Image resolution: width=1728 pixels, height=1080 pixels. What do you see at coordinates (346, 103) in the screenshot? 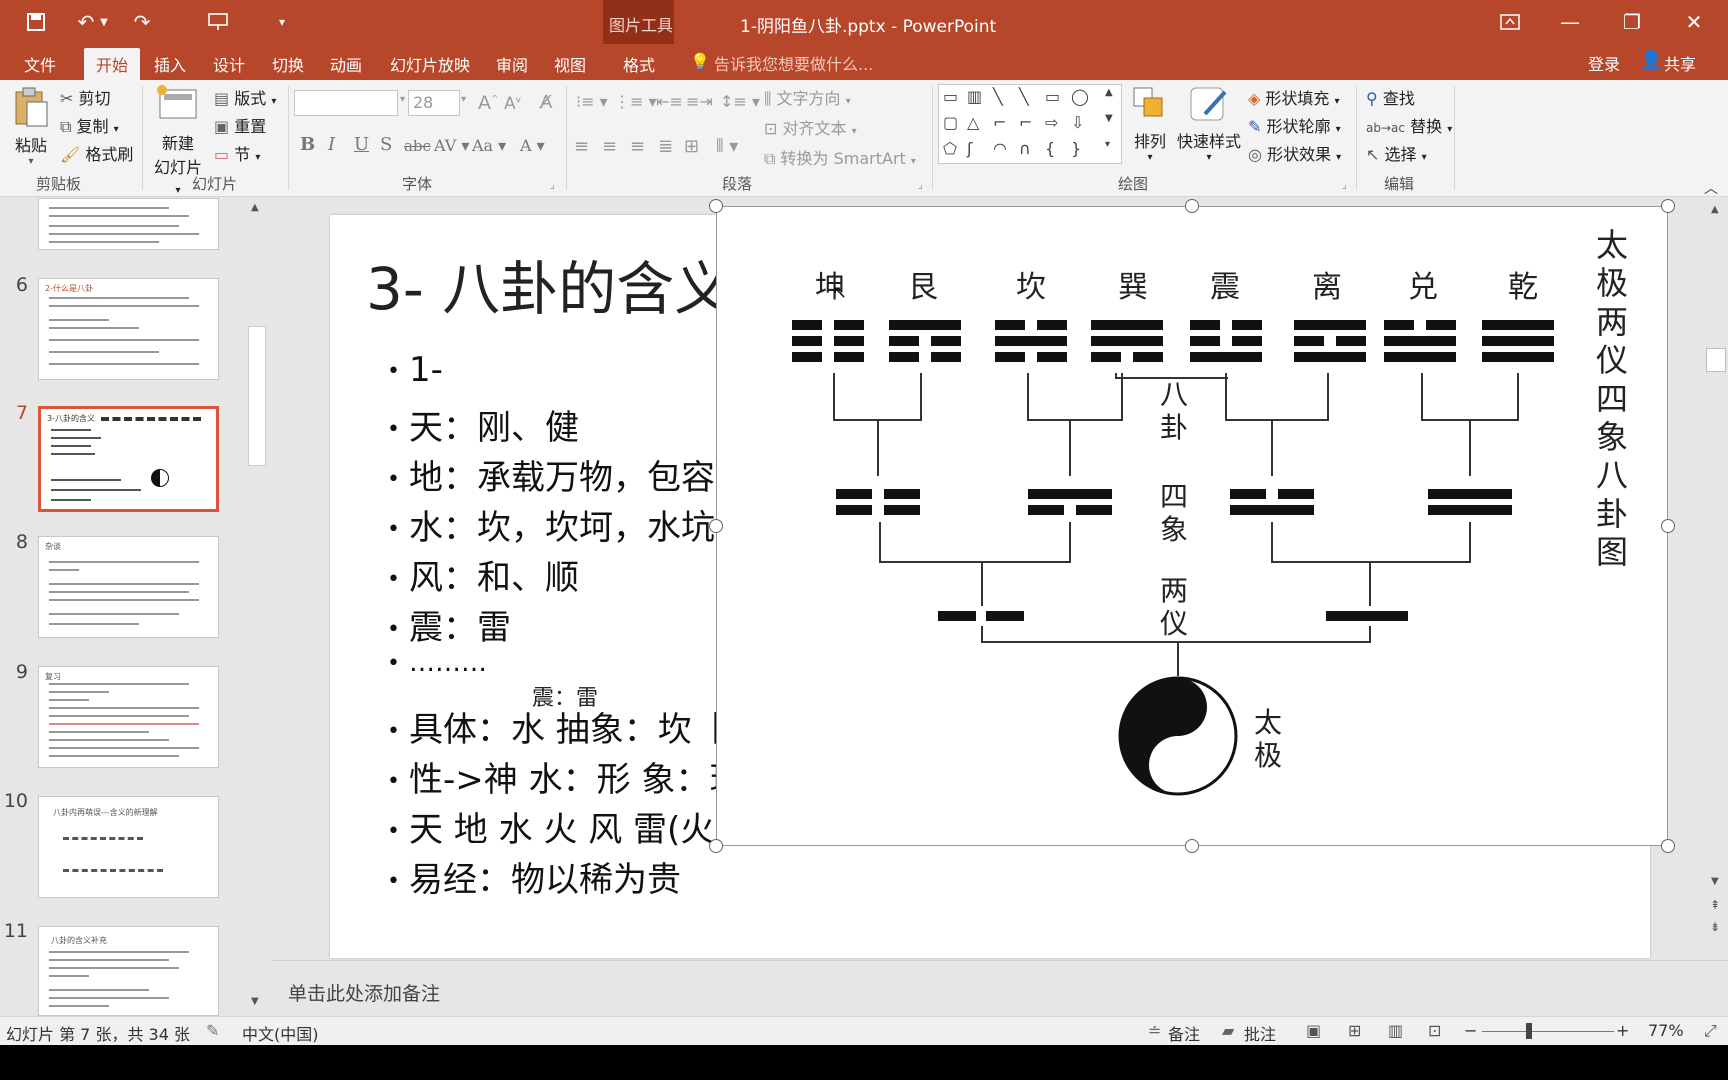
I see `font-name-combobox` at bounding box center [346, 103].